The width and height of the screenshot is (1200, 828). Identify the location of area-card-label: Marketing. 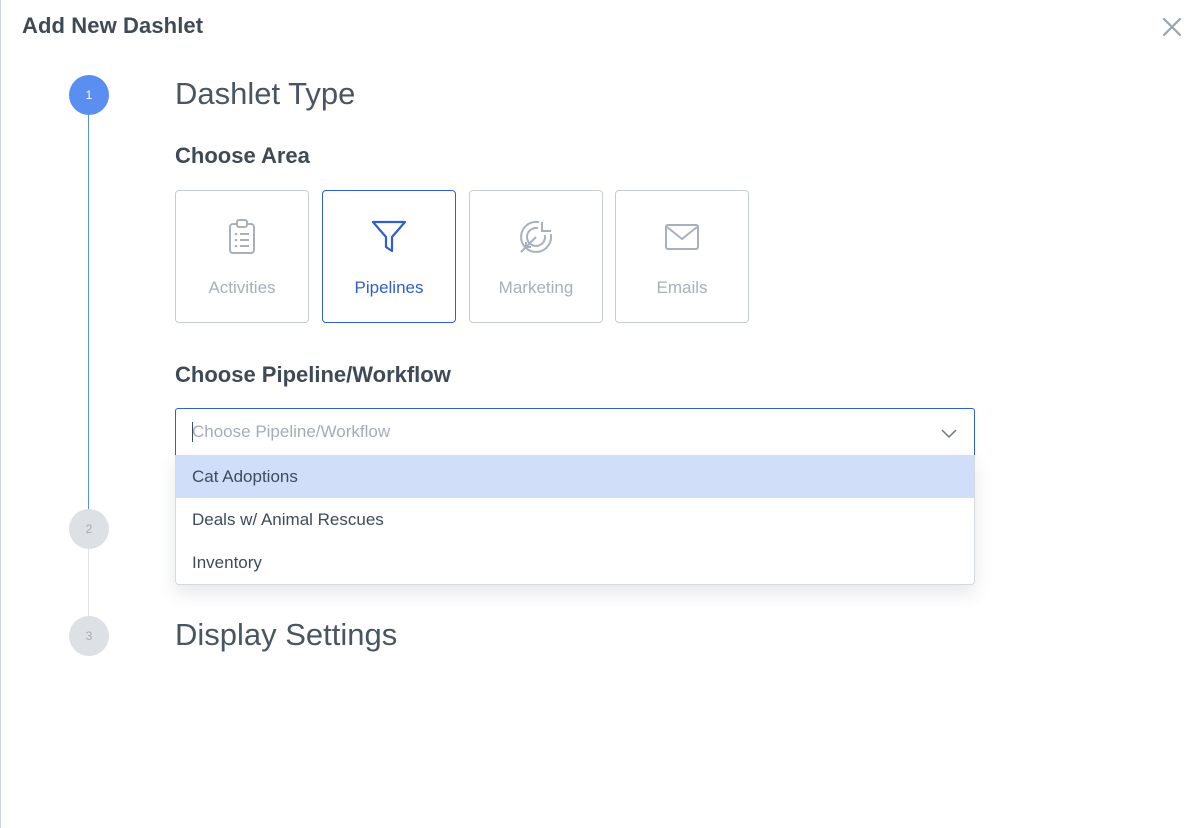
(536, 287).